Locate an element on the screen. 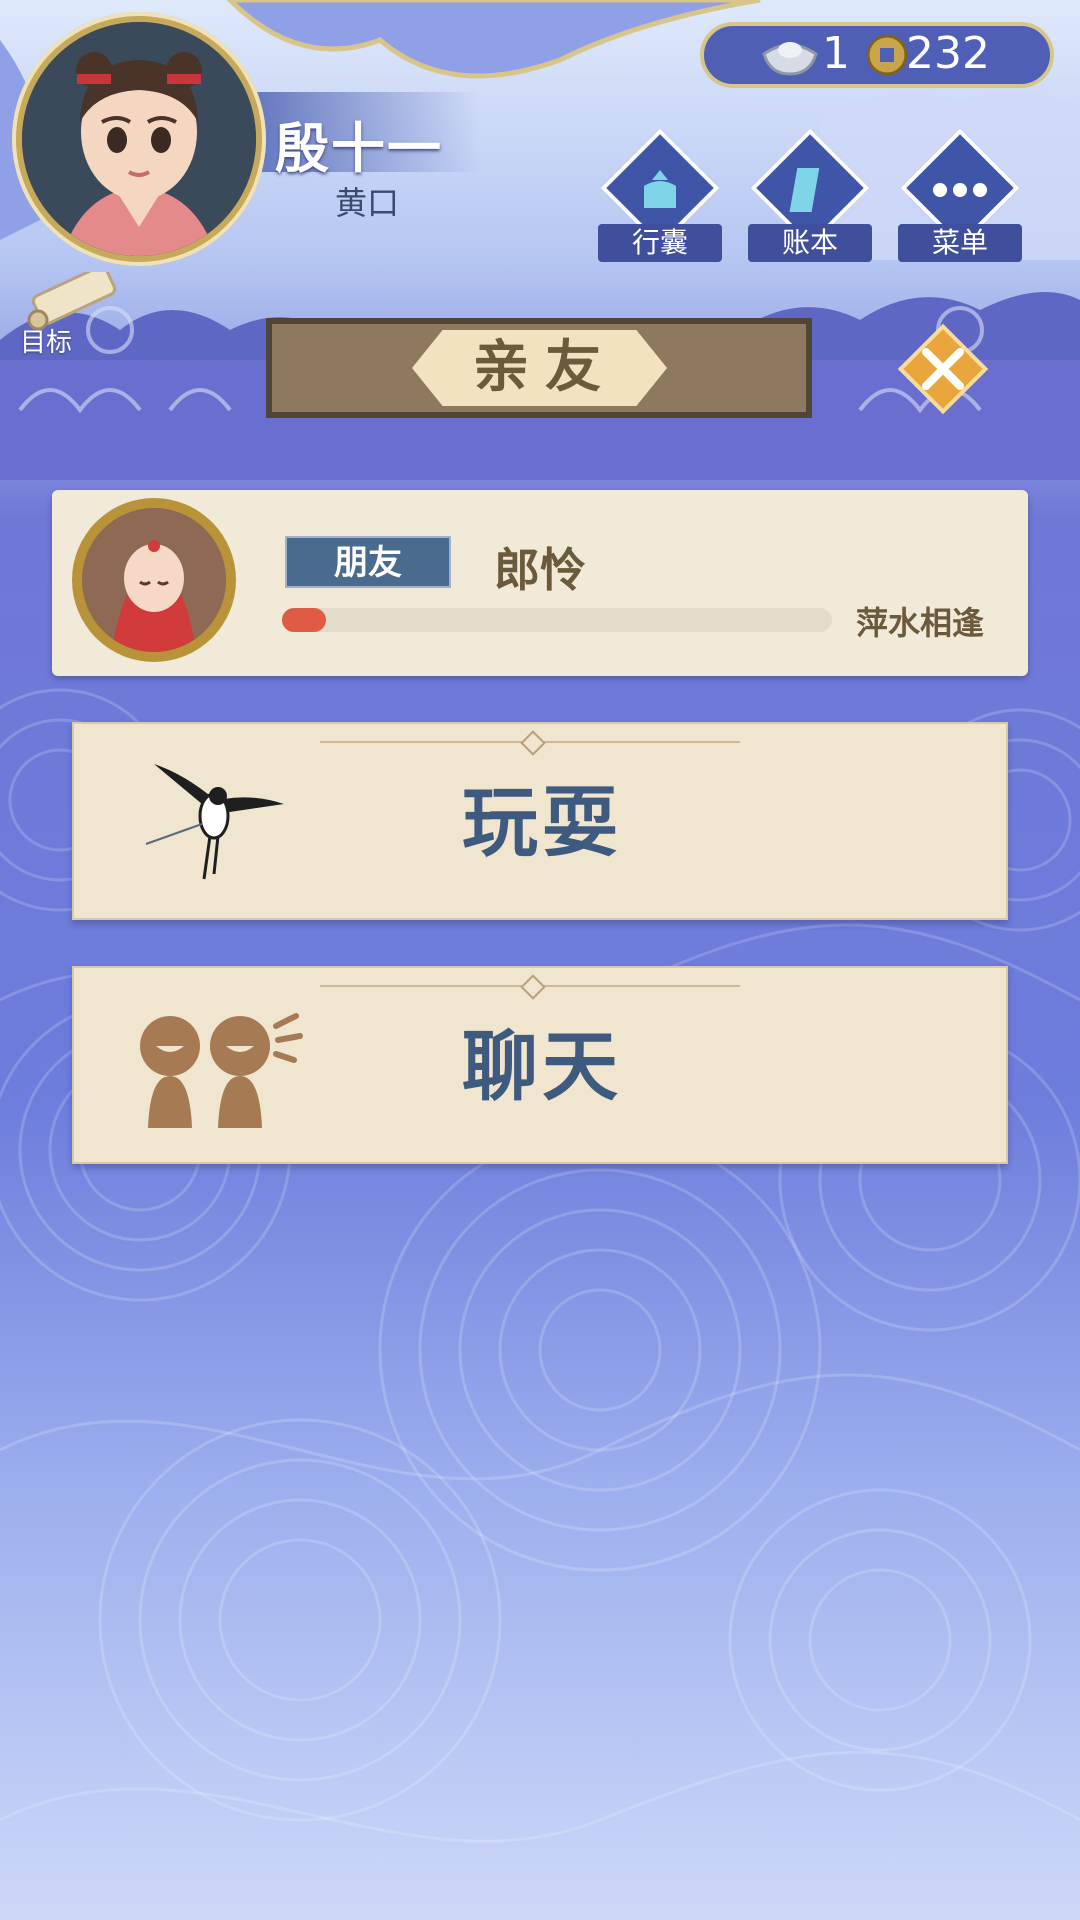 The width and height of the screenshot is (1080, 1920). friend-name: 郎怜 is located at coordinates (540, 570).